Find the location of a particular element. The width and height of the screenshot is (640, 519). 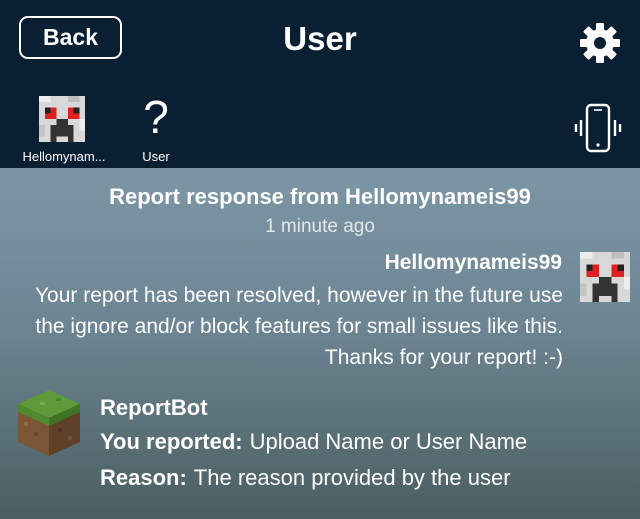

reported-row: You reported: Upload Name or User Name is located at coordinates (313, 442).